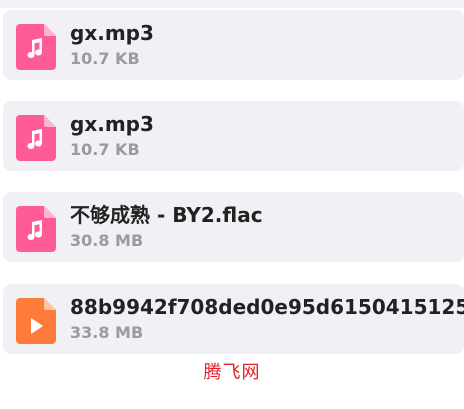  I want to click on file-size: 30.8 MB, so click(107, 240).